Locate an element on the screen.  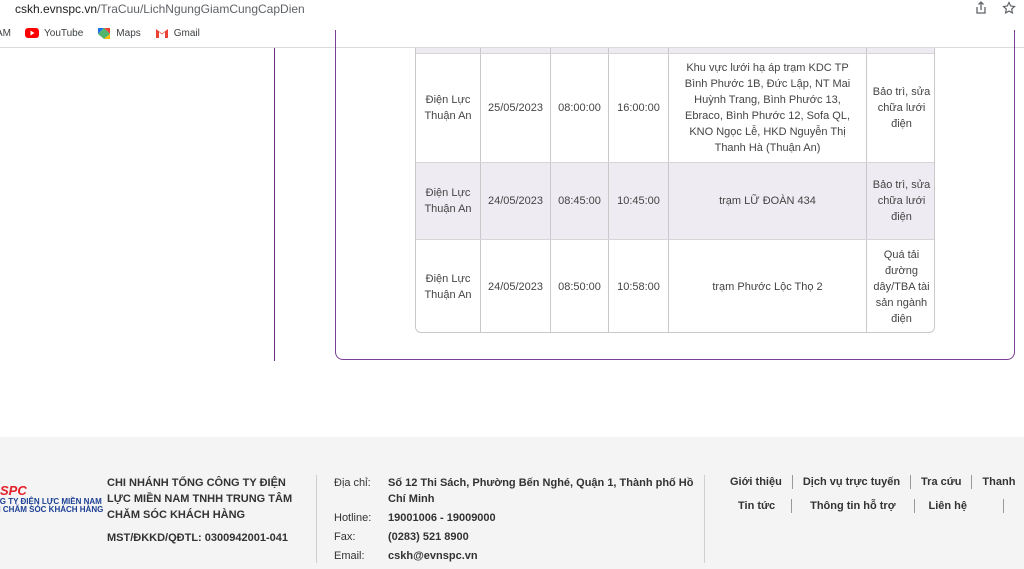
bookmark-maps: Maps is located at coordinates (119, 33).